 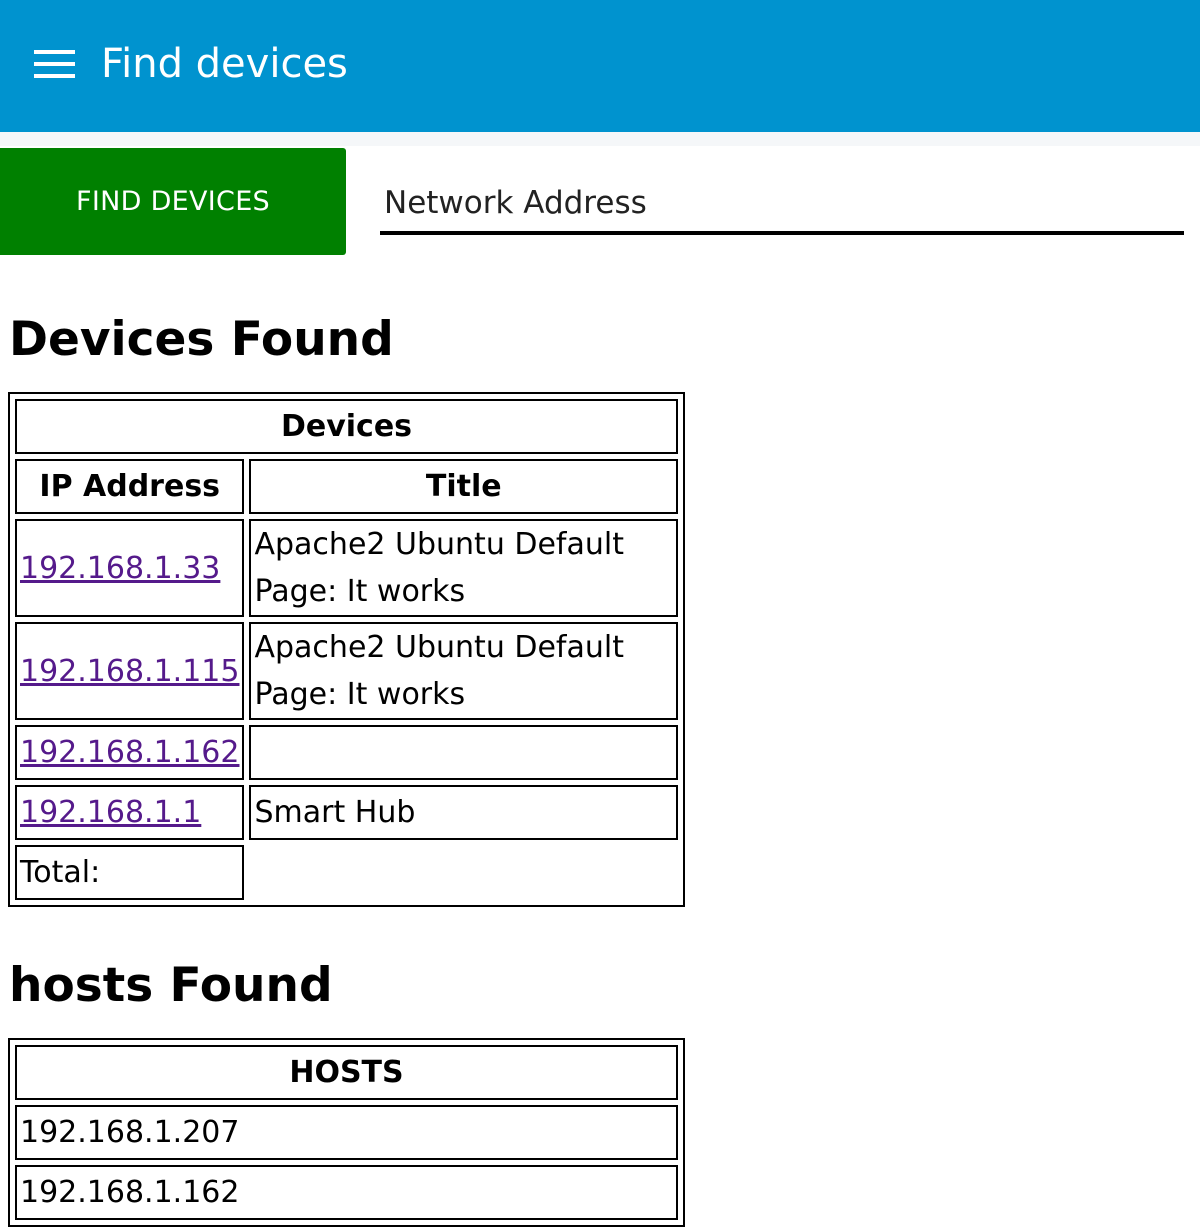 I want to click on hamburger-menu-icon, so click(x=55, y=66).